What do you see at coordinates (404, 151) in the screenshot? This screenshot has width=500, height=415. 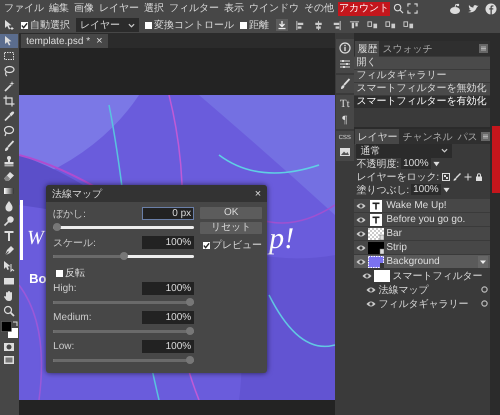 I see `blend-mode-select: 通常` at bounding box center [404, 151].